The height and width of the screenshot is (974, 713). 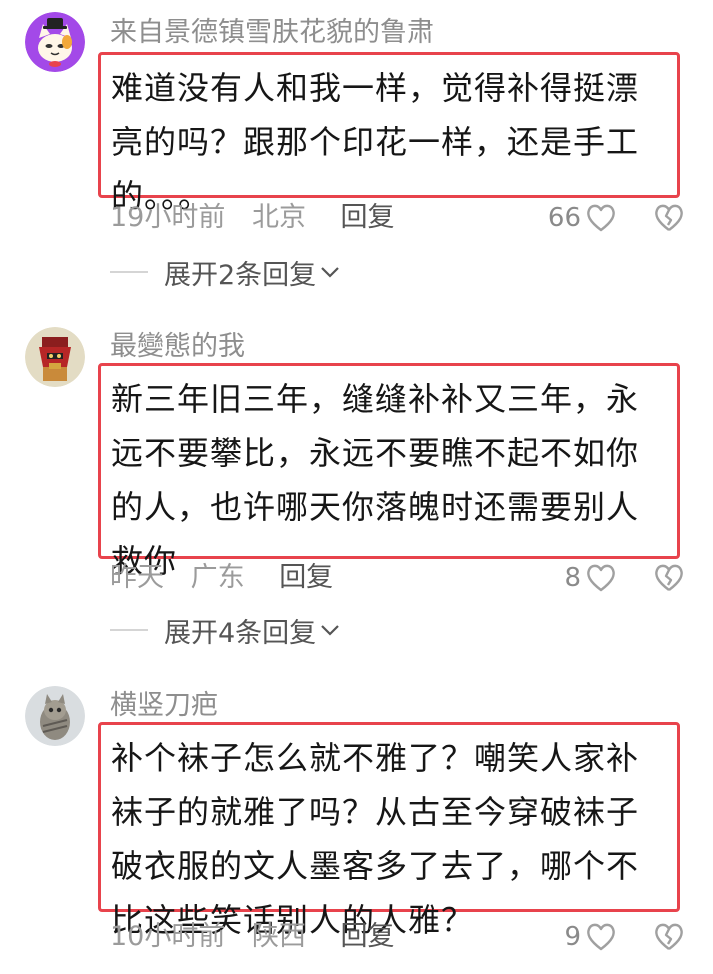 What do you see at coordinates (272, 33) in the screenshot?
I see `comment-username: 来自景德镇雪肤花貌的鲁肃` at bounding box center [272, 33].